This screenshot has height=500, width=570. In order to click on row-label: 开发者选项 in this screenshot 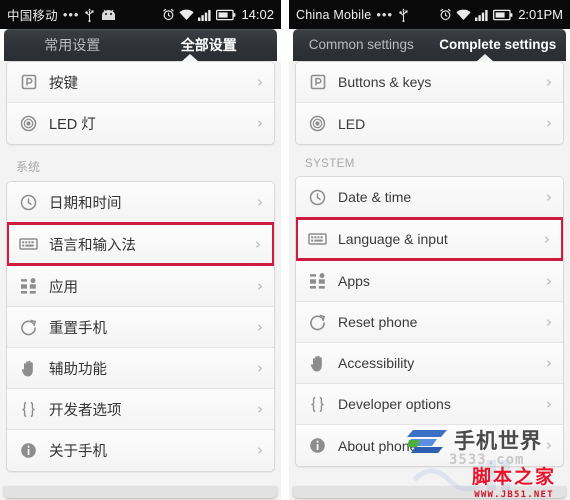, I will do `click(85, 410)`.